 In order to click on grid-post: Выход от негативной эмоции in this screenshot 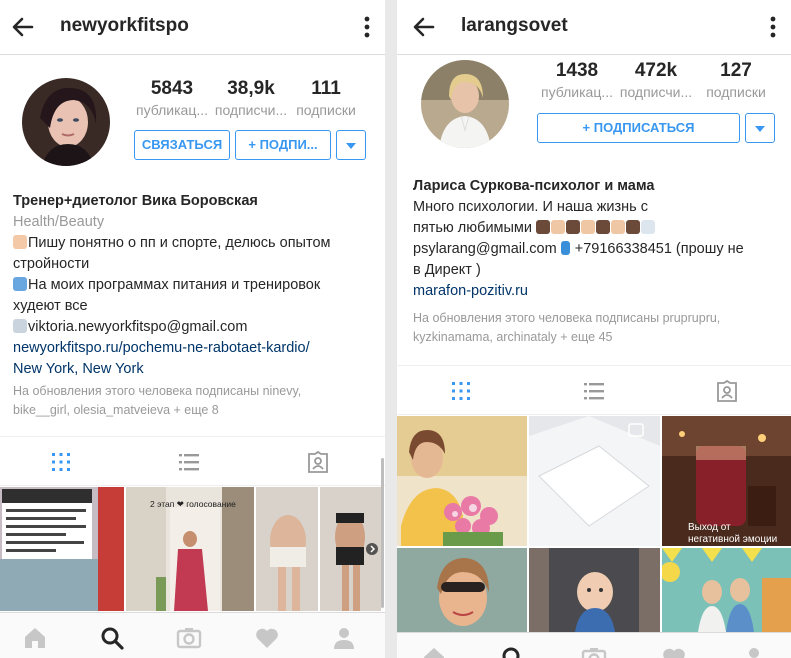, I will do `click(726, 481)`.